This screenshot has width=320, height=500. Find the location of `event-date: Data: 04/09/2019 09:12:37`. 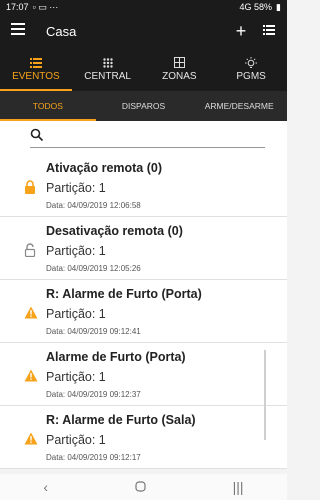

event-date: Data: 04/09/2019 09:12:37 is located at coordinates (93, 394).